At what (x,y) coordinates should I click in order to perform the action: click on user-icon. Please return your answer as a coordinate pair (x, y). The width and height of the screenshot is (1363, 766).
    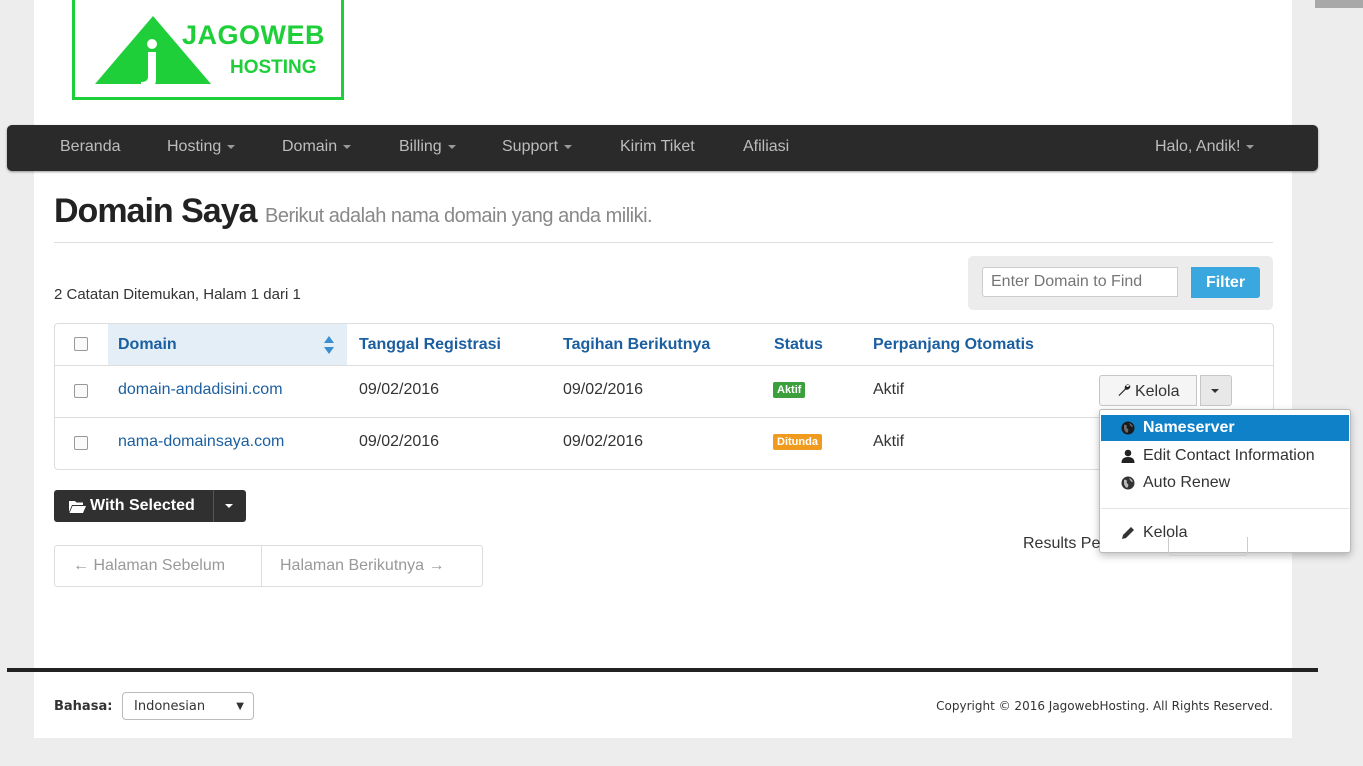
    Looking at the image, I should click on (1128, 456).